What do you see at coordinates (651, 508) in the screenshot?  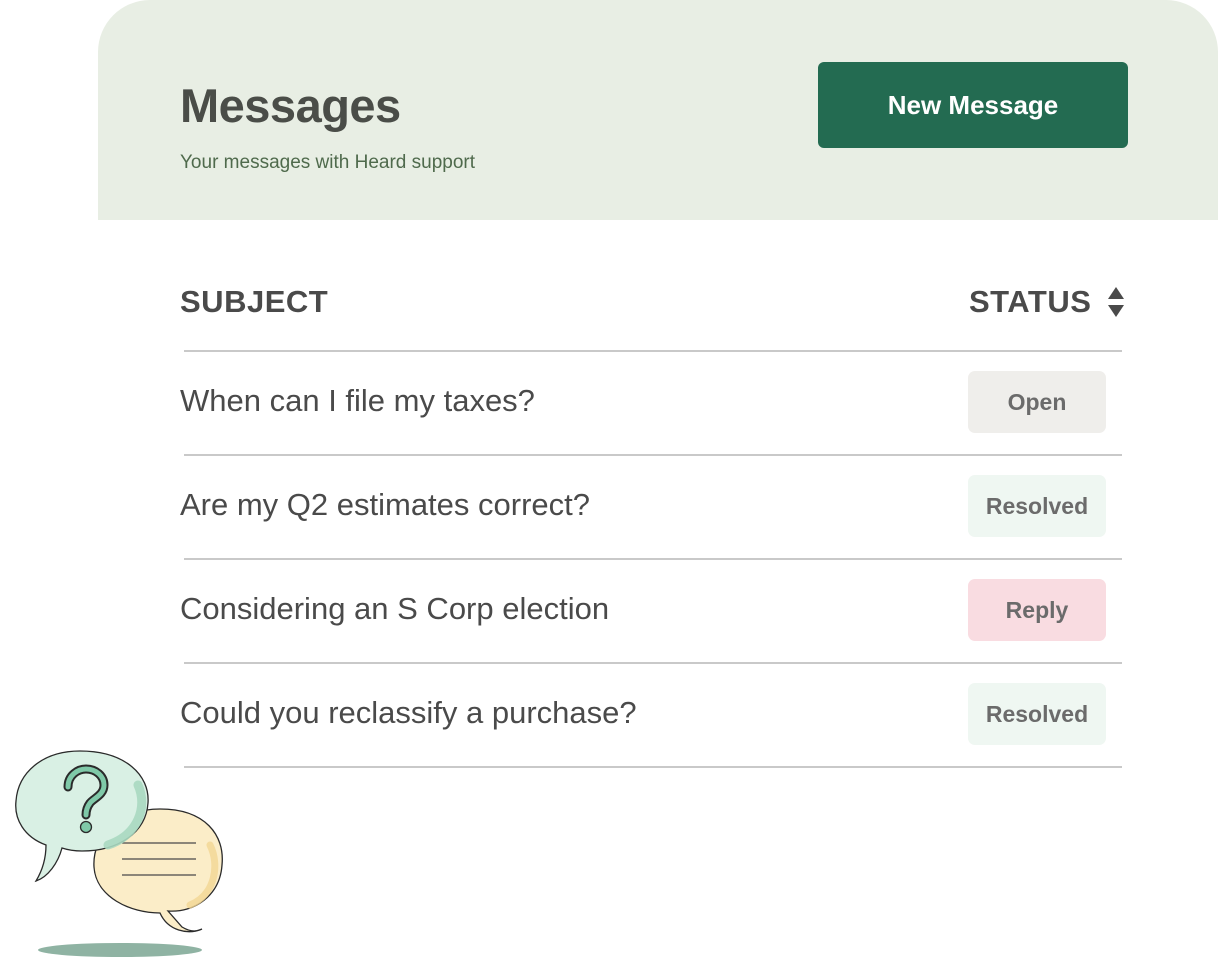 I see `table-row: Are my Q2 estimates correct? Resolved` at bounding box center [651, 508].